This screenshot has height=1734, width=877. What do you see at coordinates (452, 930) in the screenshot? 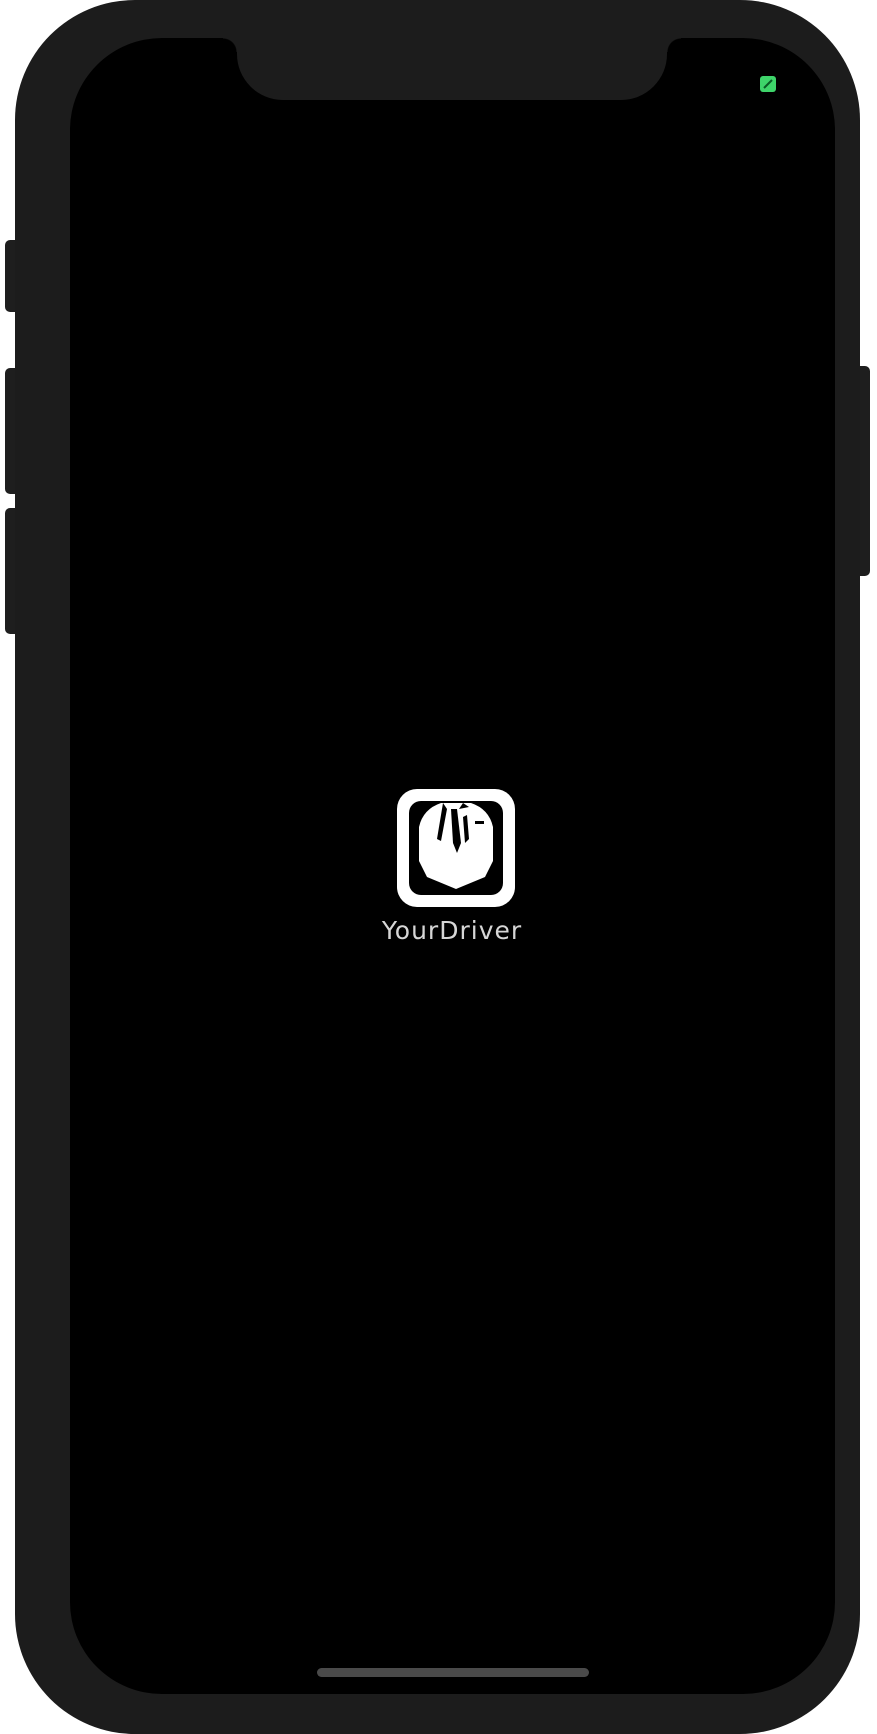
I see `app-name: YourDriver` at bounding box center [452, 930].